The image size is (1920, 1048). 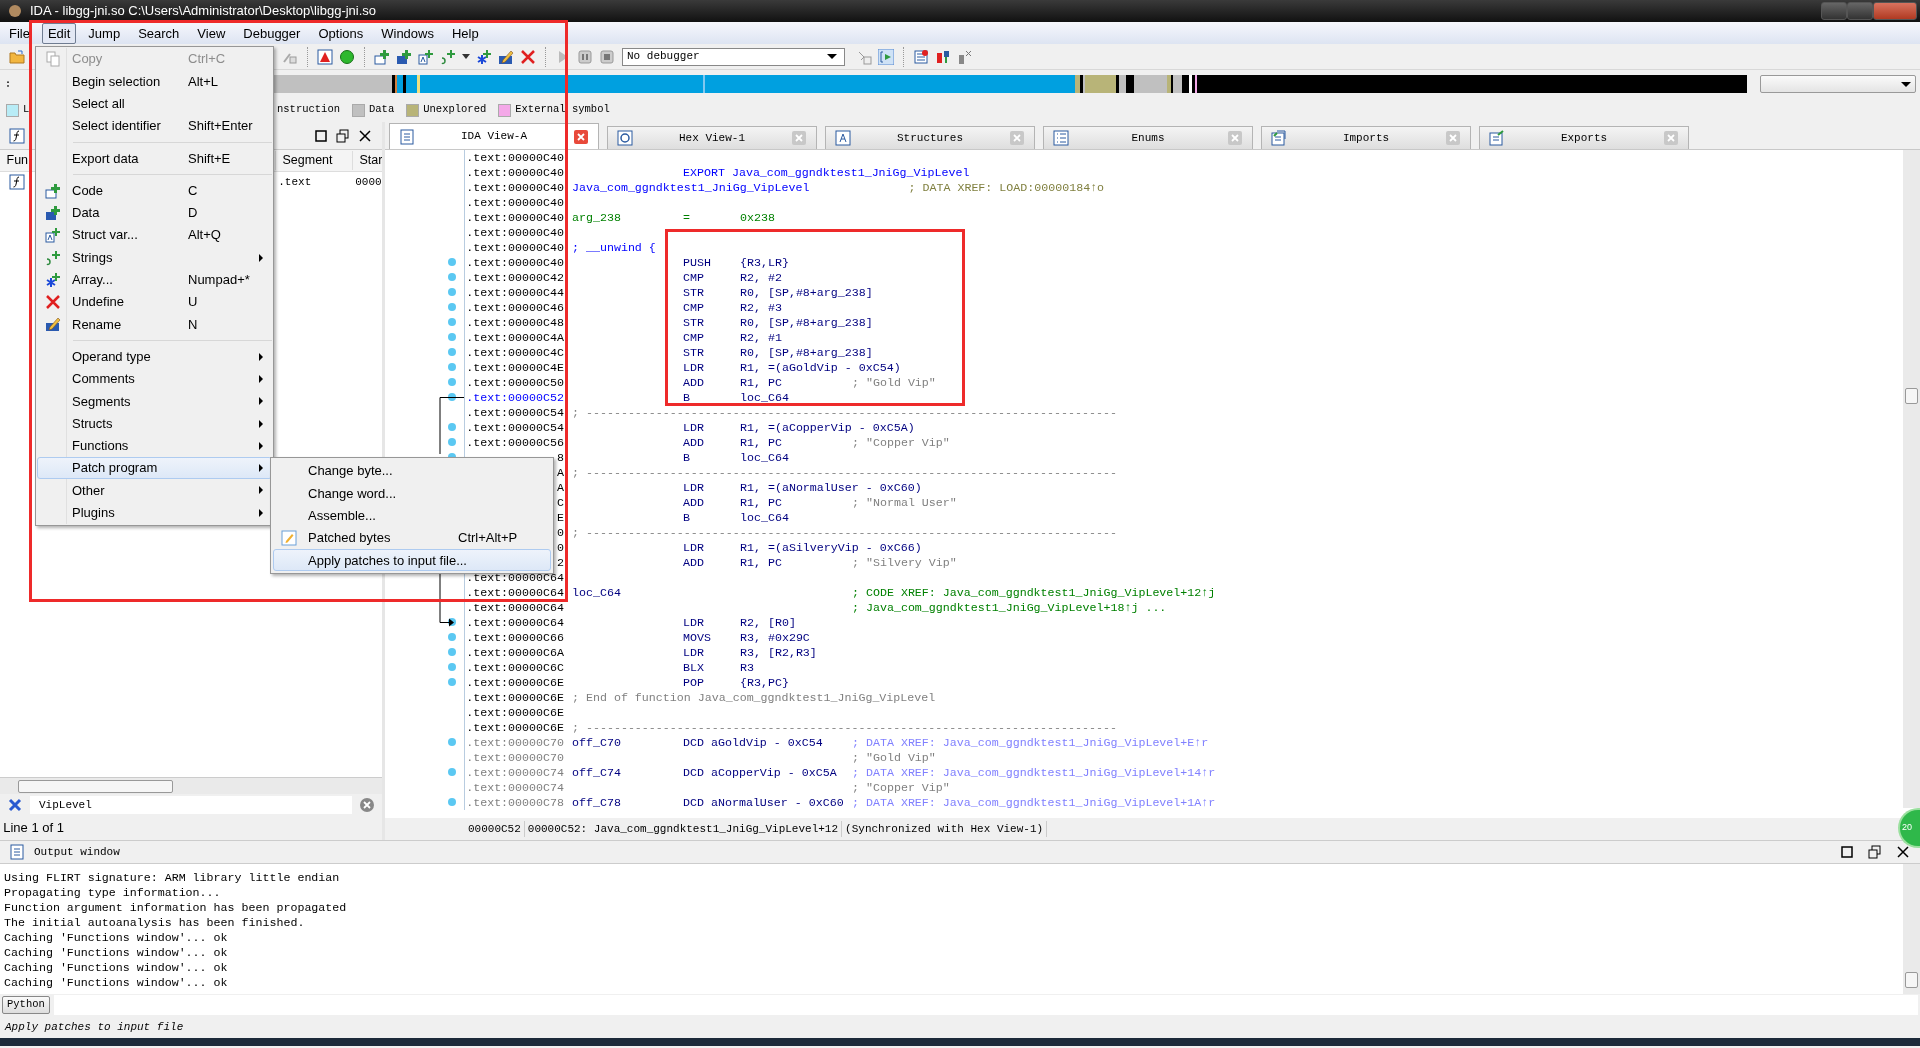 I want to click on filled-box-plus-icon, so click(x=404, y=56).